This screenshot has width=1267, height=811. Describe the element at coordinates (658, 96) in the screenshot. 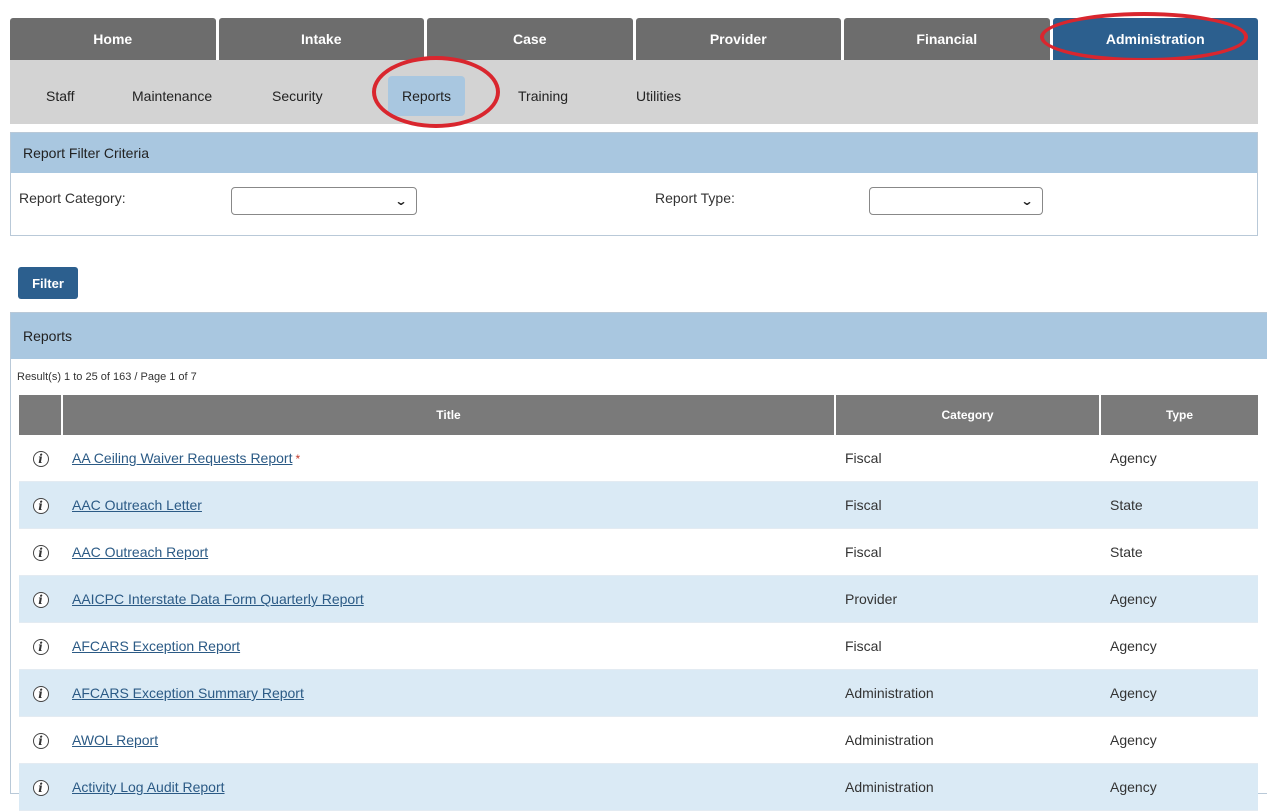

I see `subnav-item-utilities: Utilities` at that location.